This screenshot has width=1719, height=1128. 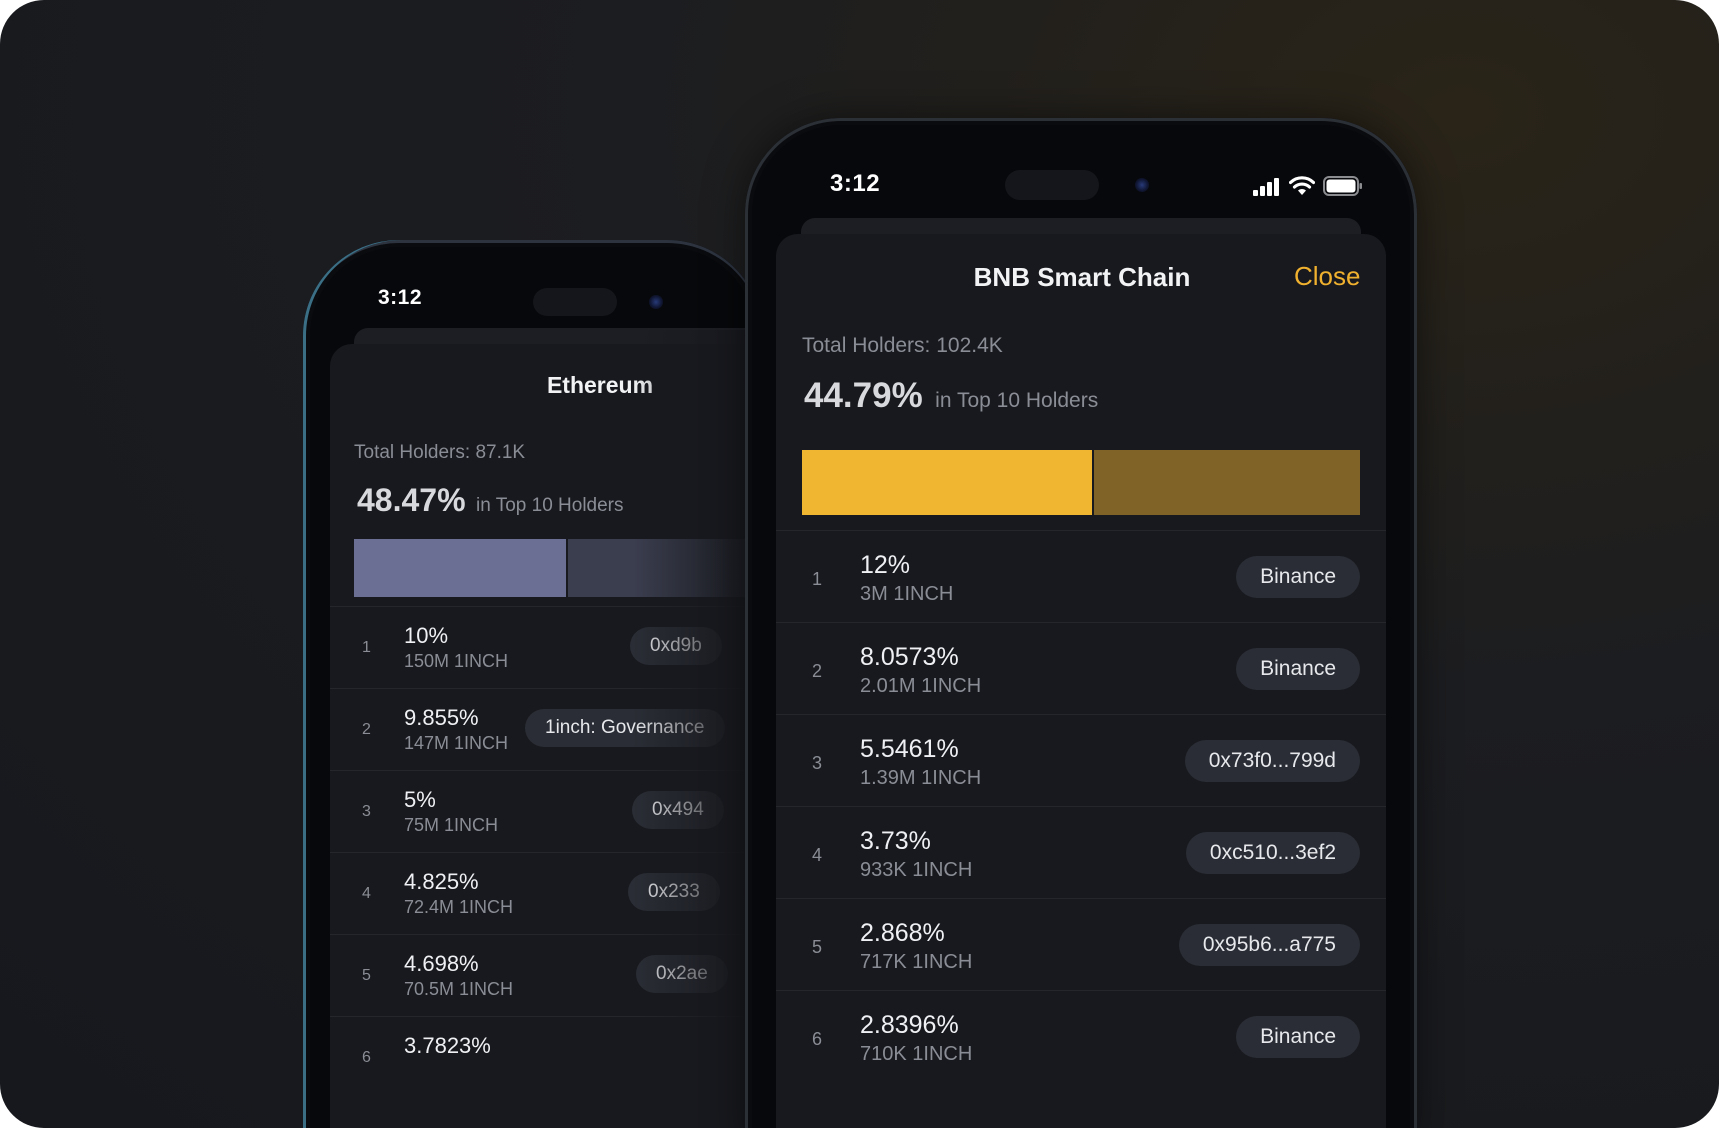 I want to click on wifi-icon, so click(x=1302, y=185).